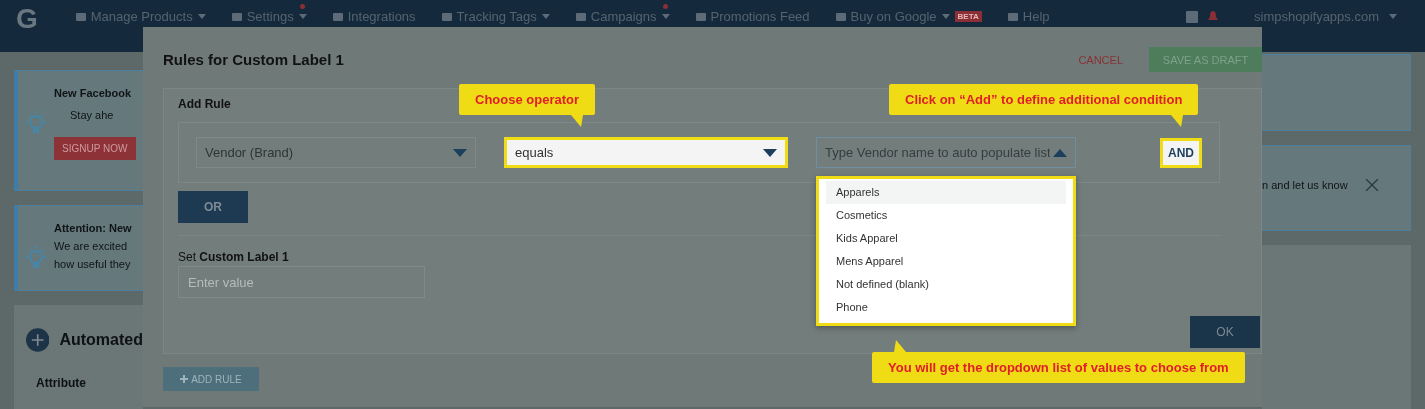 Image resolution: width=1425 pixels, height=409 pixels. I want to click on bullet-text: Stay ahe, so click(92, 115).